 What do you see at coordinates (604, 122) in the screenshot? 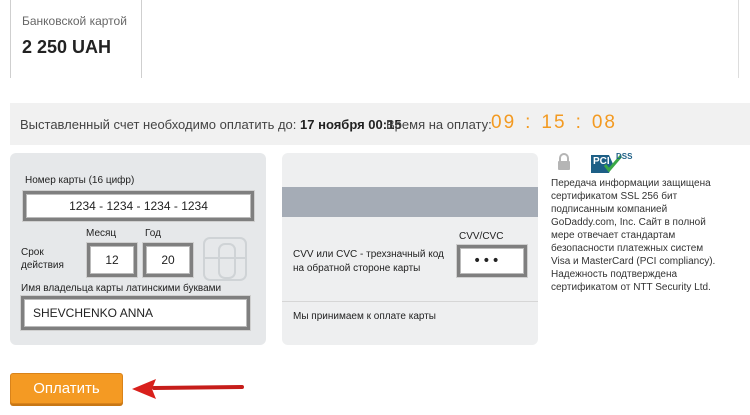
I see `timer-seconds: 08` at bounding box center [604, 122].